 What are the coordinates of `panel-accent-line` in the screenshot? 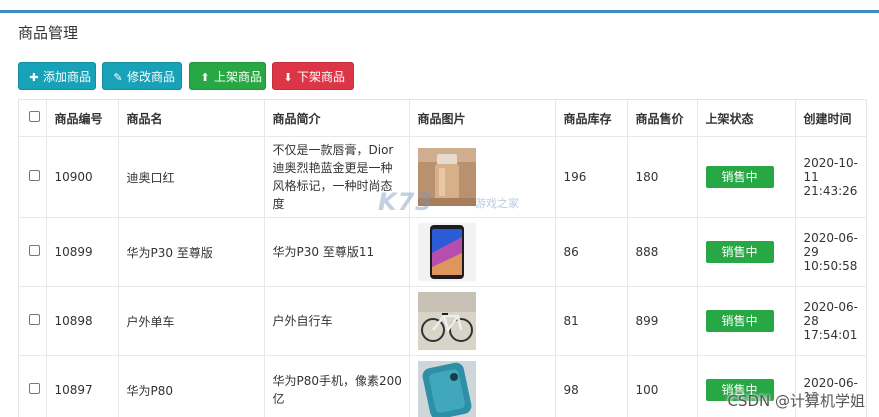 It's located at (439, 11).